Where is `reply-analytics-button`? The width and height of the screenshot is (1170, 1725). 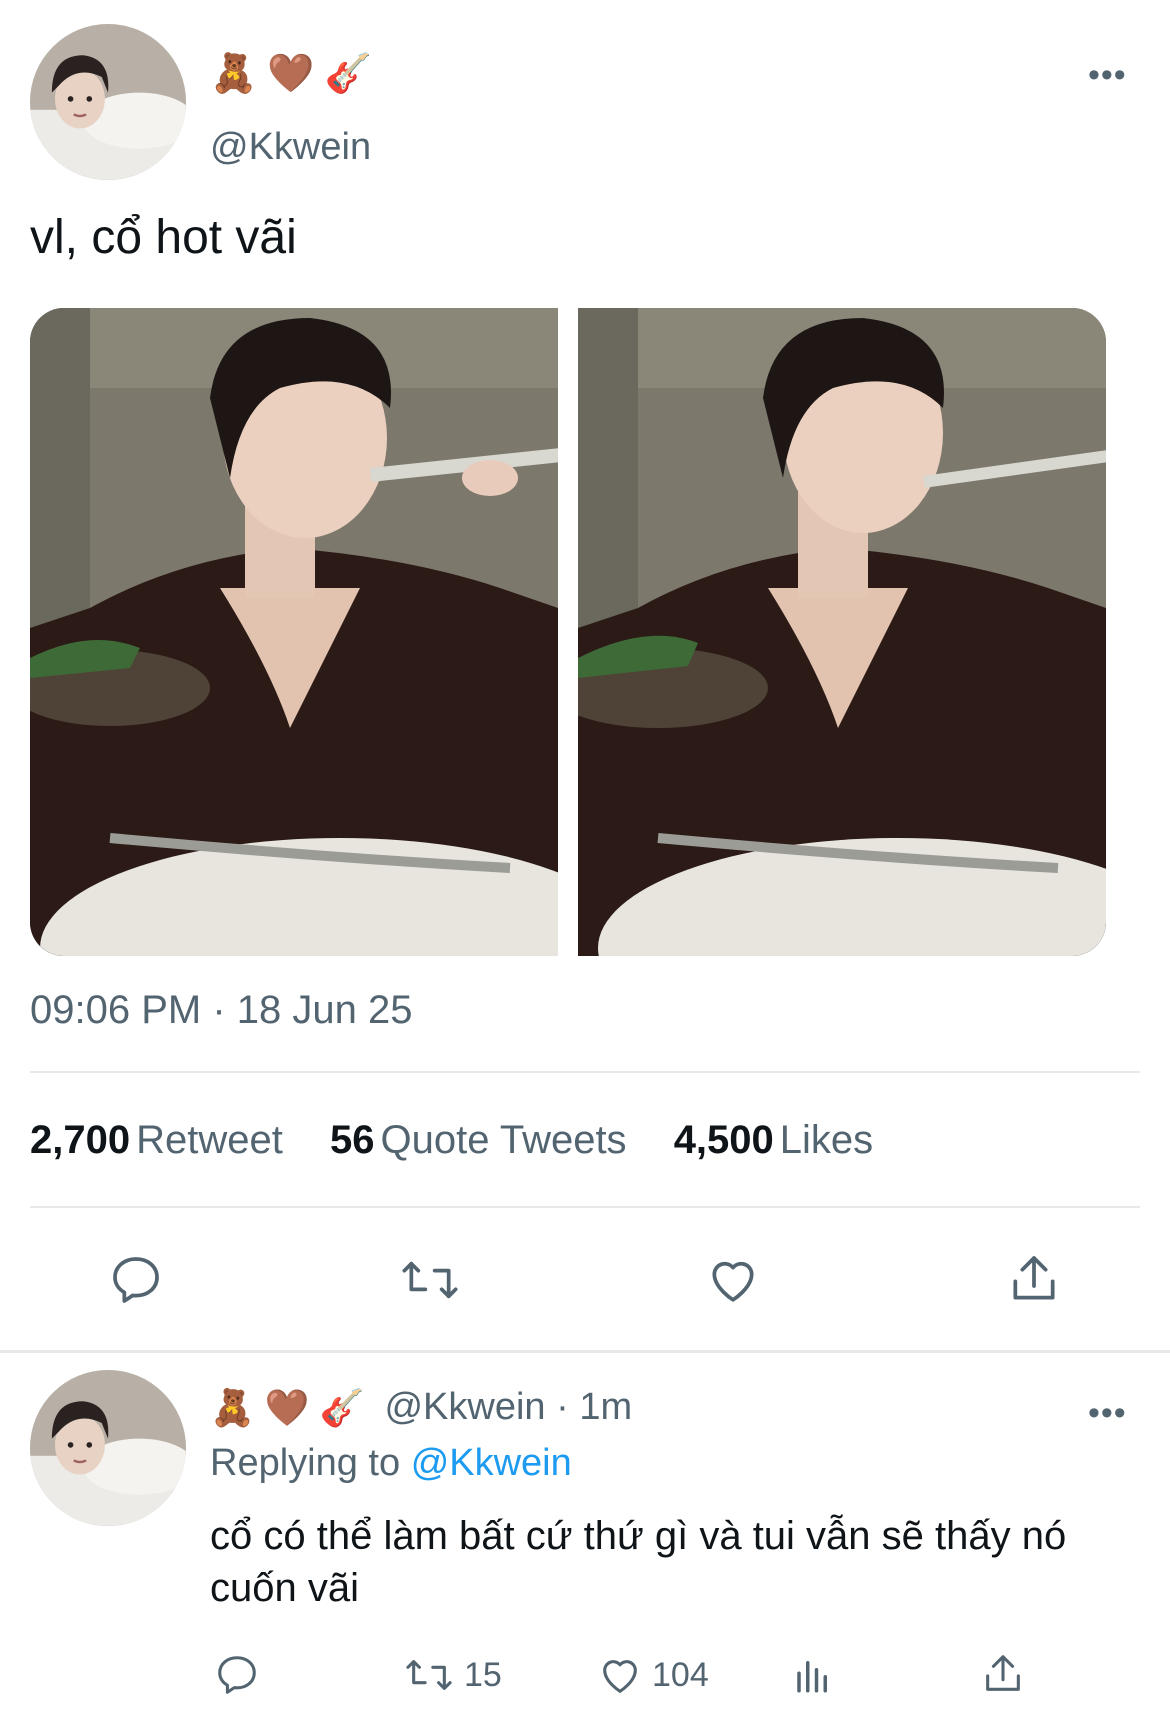
reply-analytics-button is located at coordinates (813, 1675).